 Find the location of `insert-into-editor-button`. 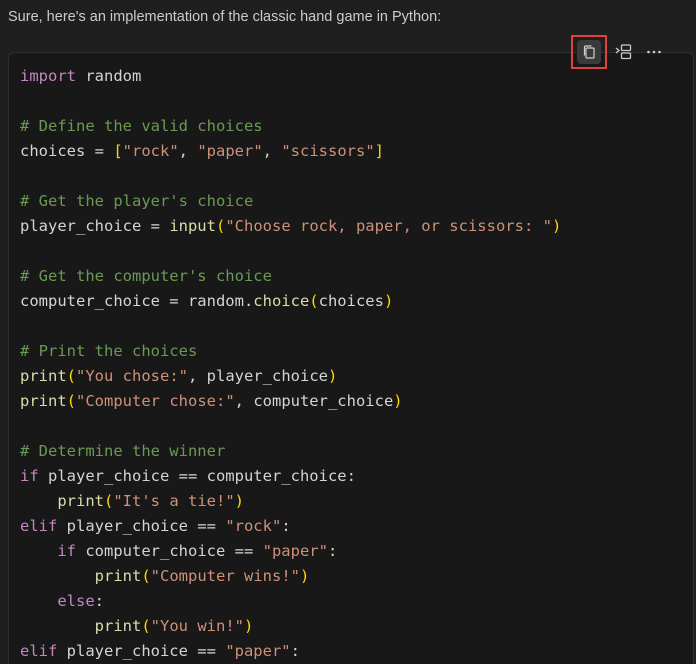

insert-into-editor-button is located at coordinates (624, 52).